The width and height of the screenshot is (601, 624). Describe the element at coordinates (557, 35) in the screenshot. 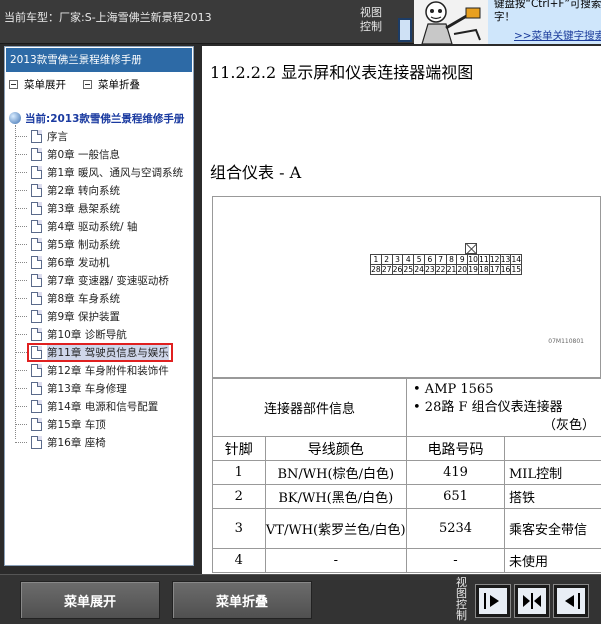

I see `keyword-search-link: >>菜单关键字搜索` at that location.